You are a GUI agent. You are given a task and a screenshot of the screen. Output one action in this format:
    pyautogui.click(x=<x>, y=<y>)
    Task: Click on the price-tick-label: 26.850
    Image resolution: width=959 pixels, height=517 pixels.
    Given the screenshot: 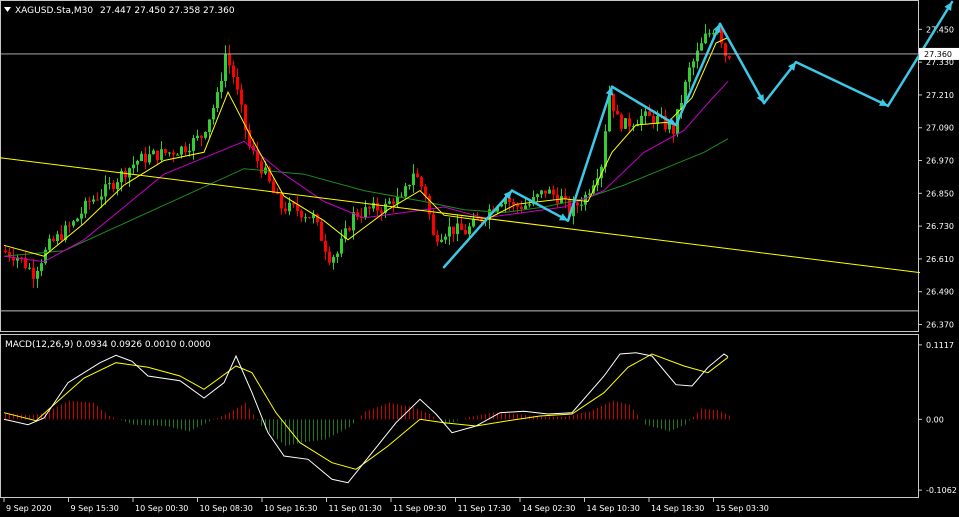 What is the action you would take?
    pyautogui.click(x=940, y=193)
    